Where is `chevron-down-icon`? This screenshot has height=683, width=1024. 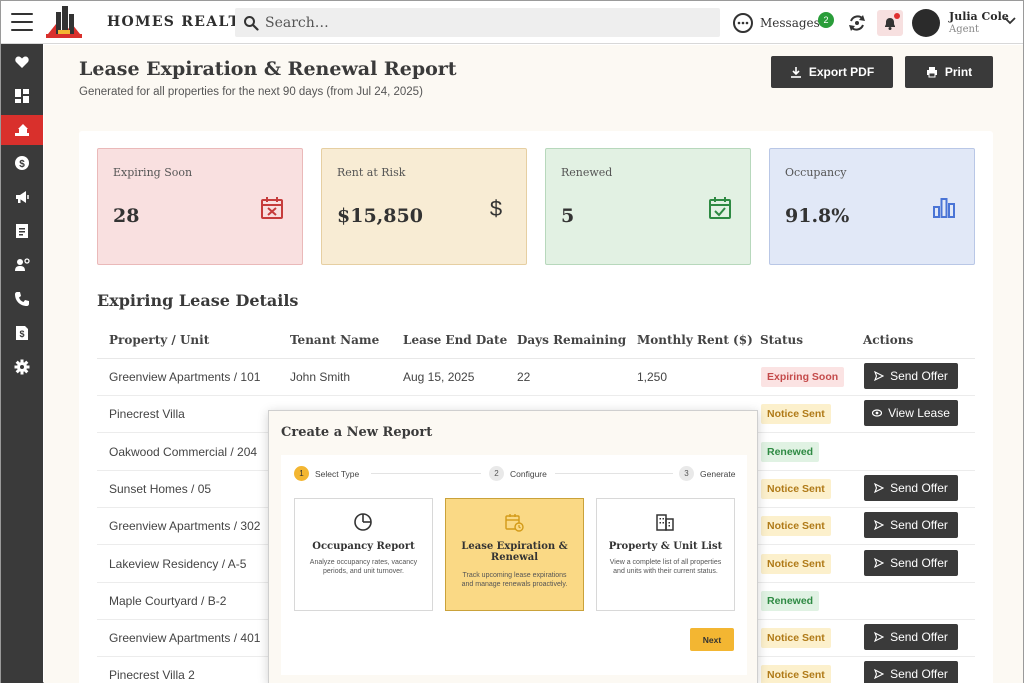 chevron-down-icon is located at coordinates (1010, 21).